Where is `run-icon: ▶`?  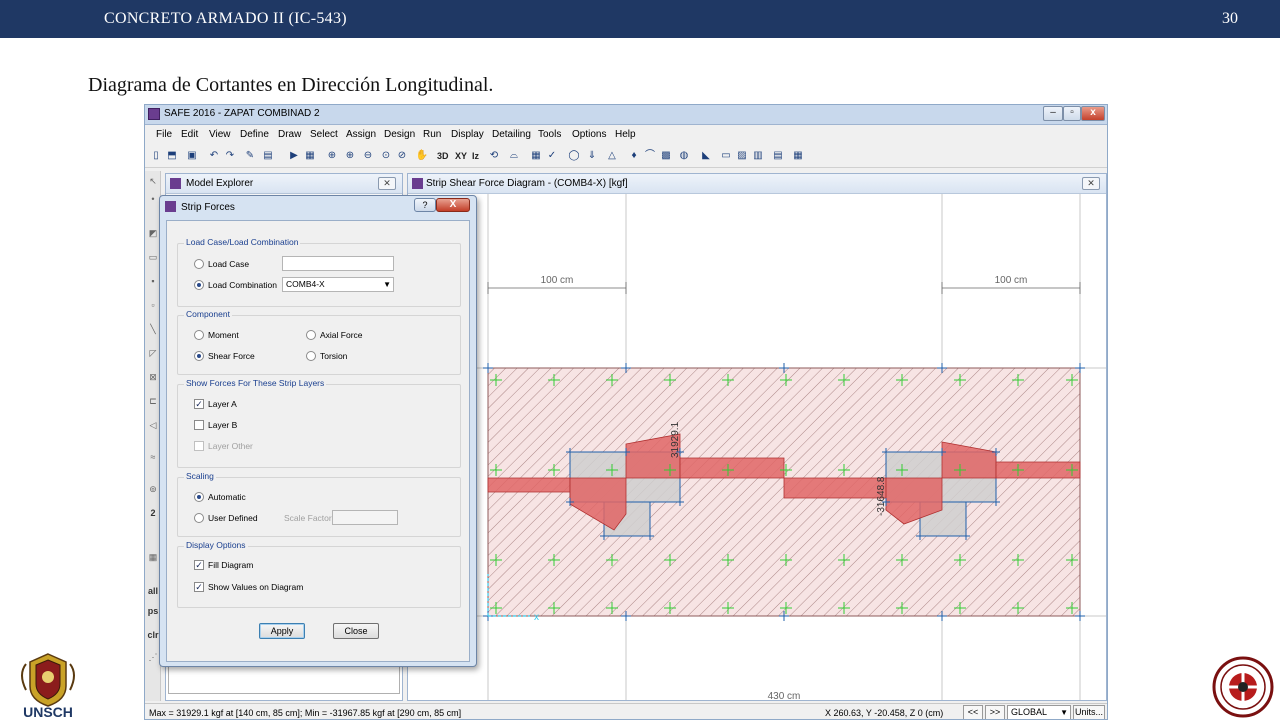 run-icon: ▶ is located at coordinates (294, 156).